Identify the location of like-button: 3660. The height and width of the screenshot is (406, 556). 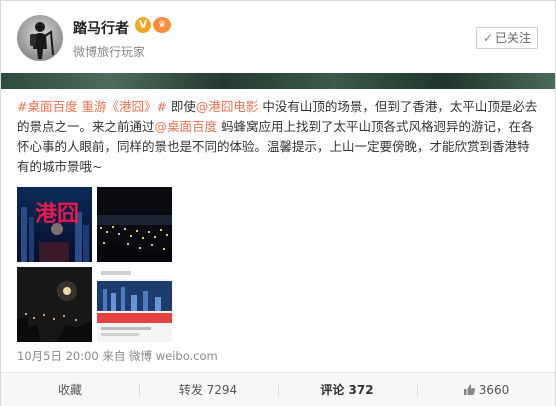
(486, 389).